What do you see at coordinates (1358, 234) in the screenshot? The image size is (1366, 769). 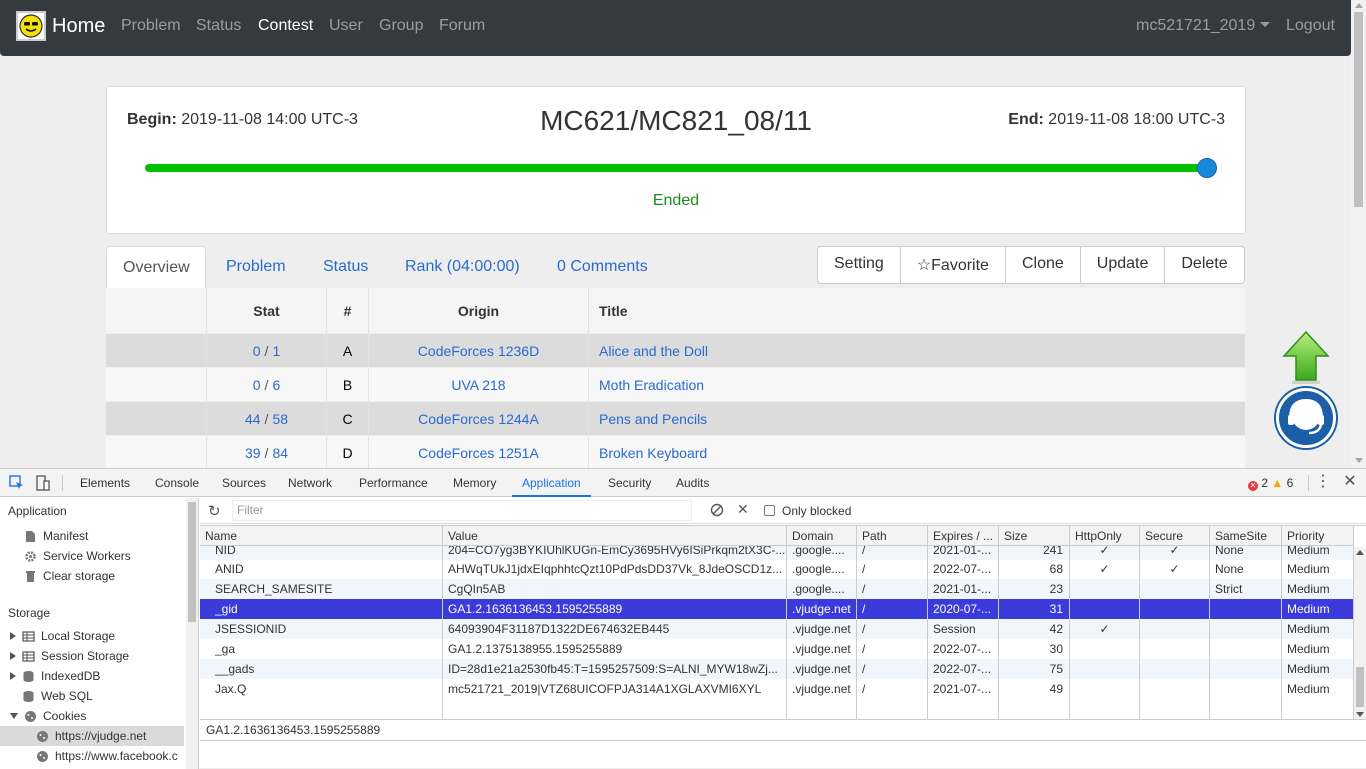 I see `page-scrollbar` at bounding box center [1358, 234].